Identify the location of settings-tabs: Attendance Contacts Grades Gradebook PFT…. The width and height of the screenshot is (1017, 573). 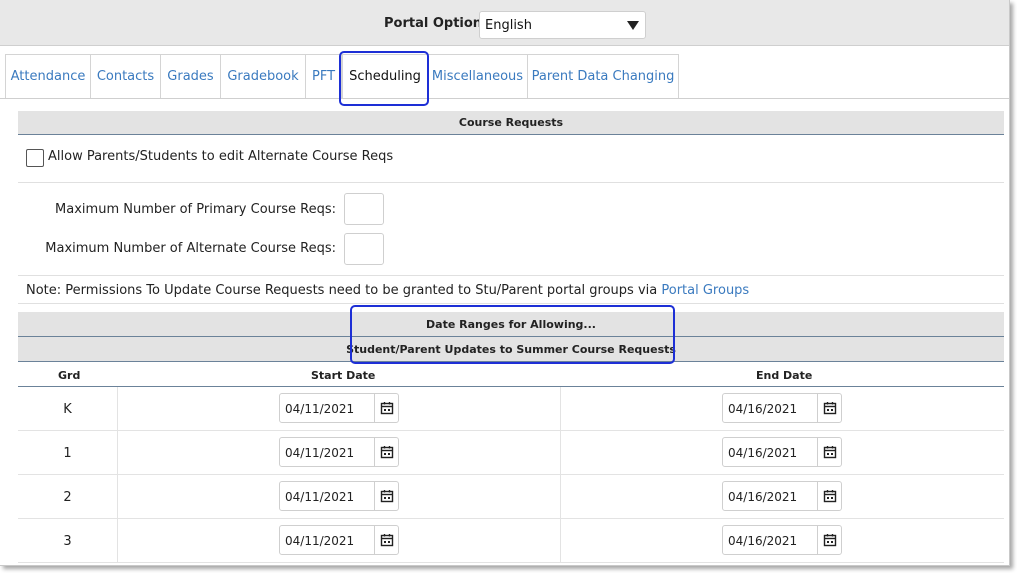
(504, 72).